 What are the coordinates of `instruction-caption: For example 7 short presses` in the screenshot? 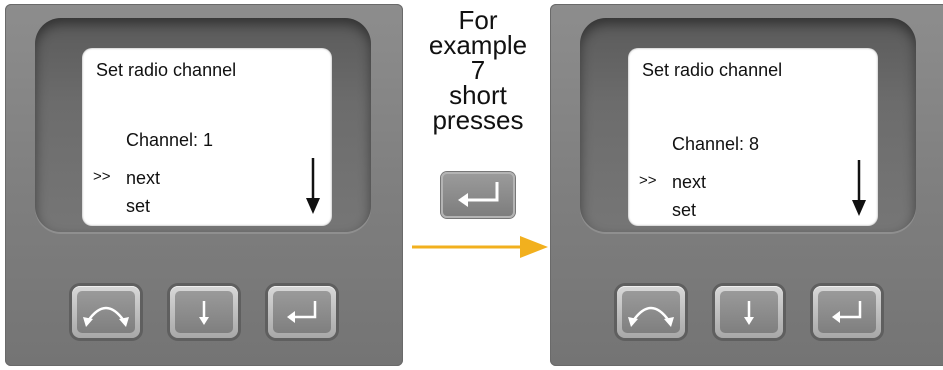 It's located at (478, 71).